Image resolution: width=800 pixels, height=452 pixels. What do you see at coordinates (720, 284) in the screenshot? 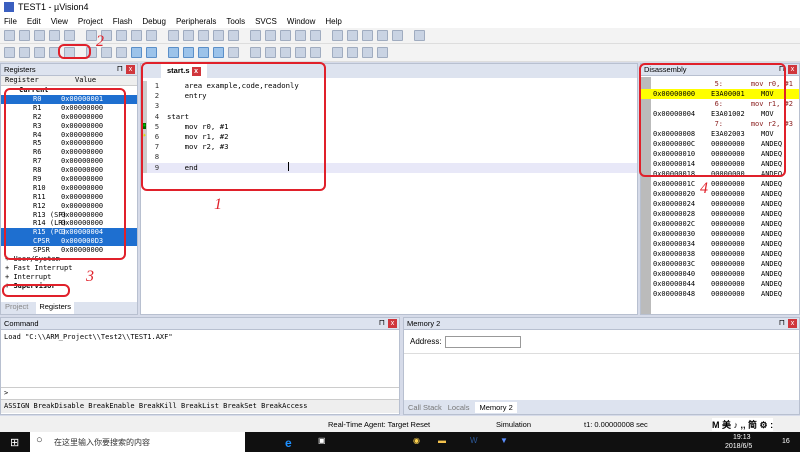
I see `instruction-row: 0x00000044 00000000 ANDEQ` at bounding box center [720, 284].